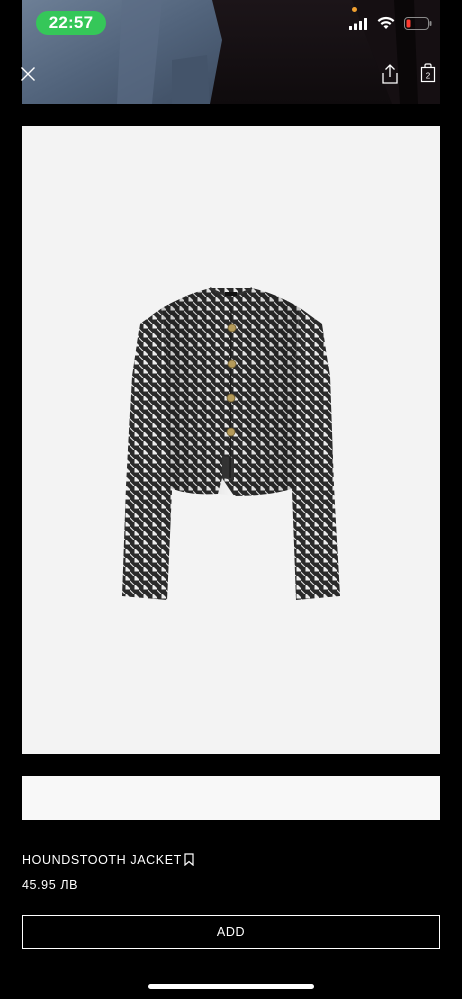 Image resolution: width=462 pixels, height=999 pixels. I want to click on bag-count: 2, so click(428, 76).